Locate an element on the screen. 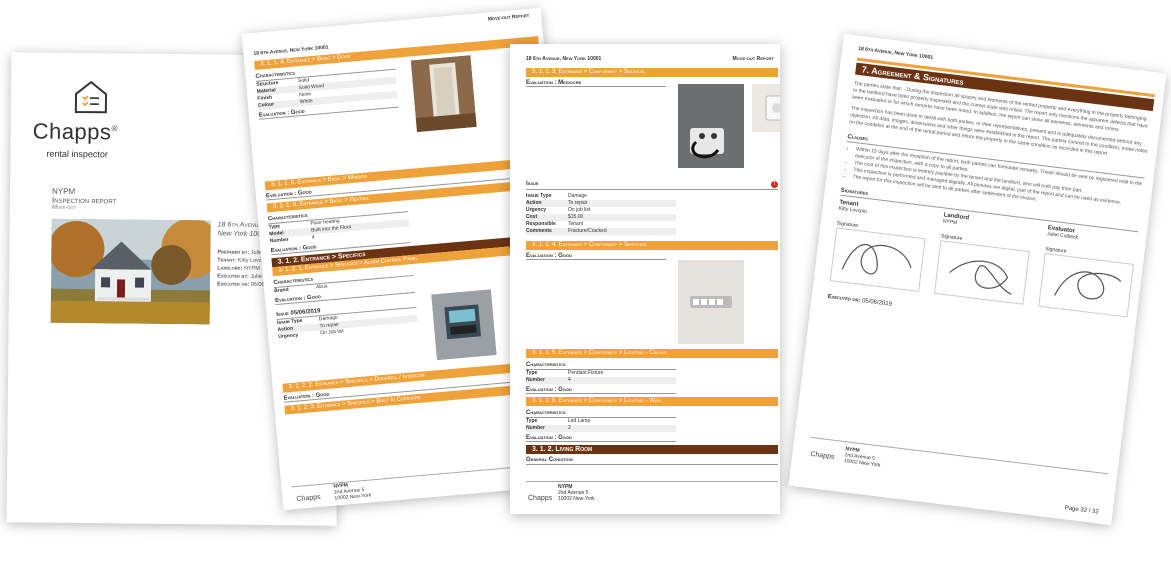 The height and width of the screenshot is (564, 1171). tenant-value: Kitty Lovci is located at coordinates (250, 260).